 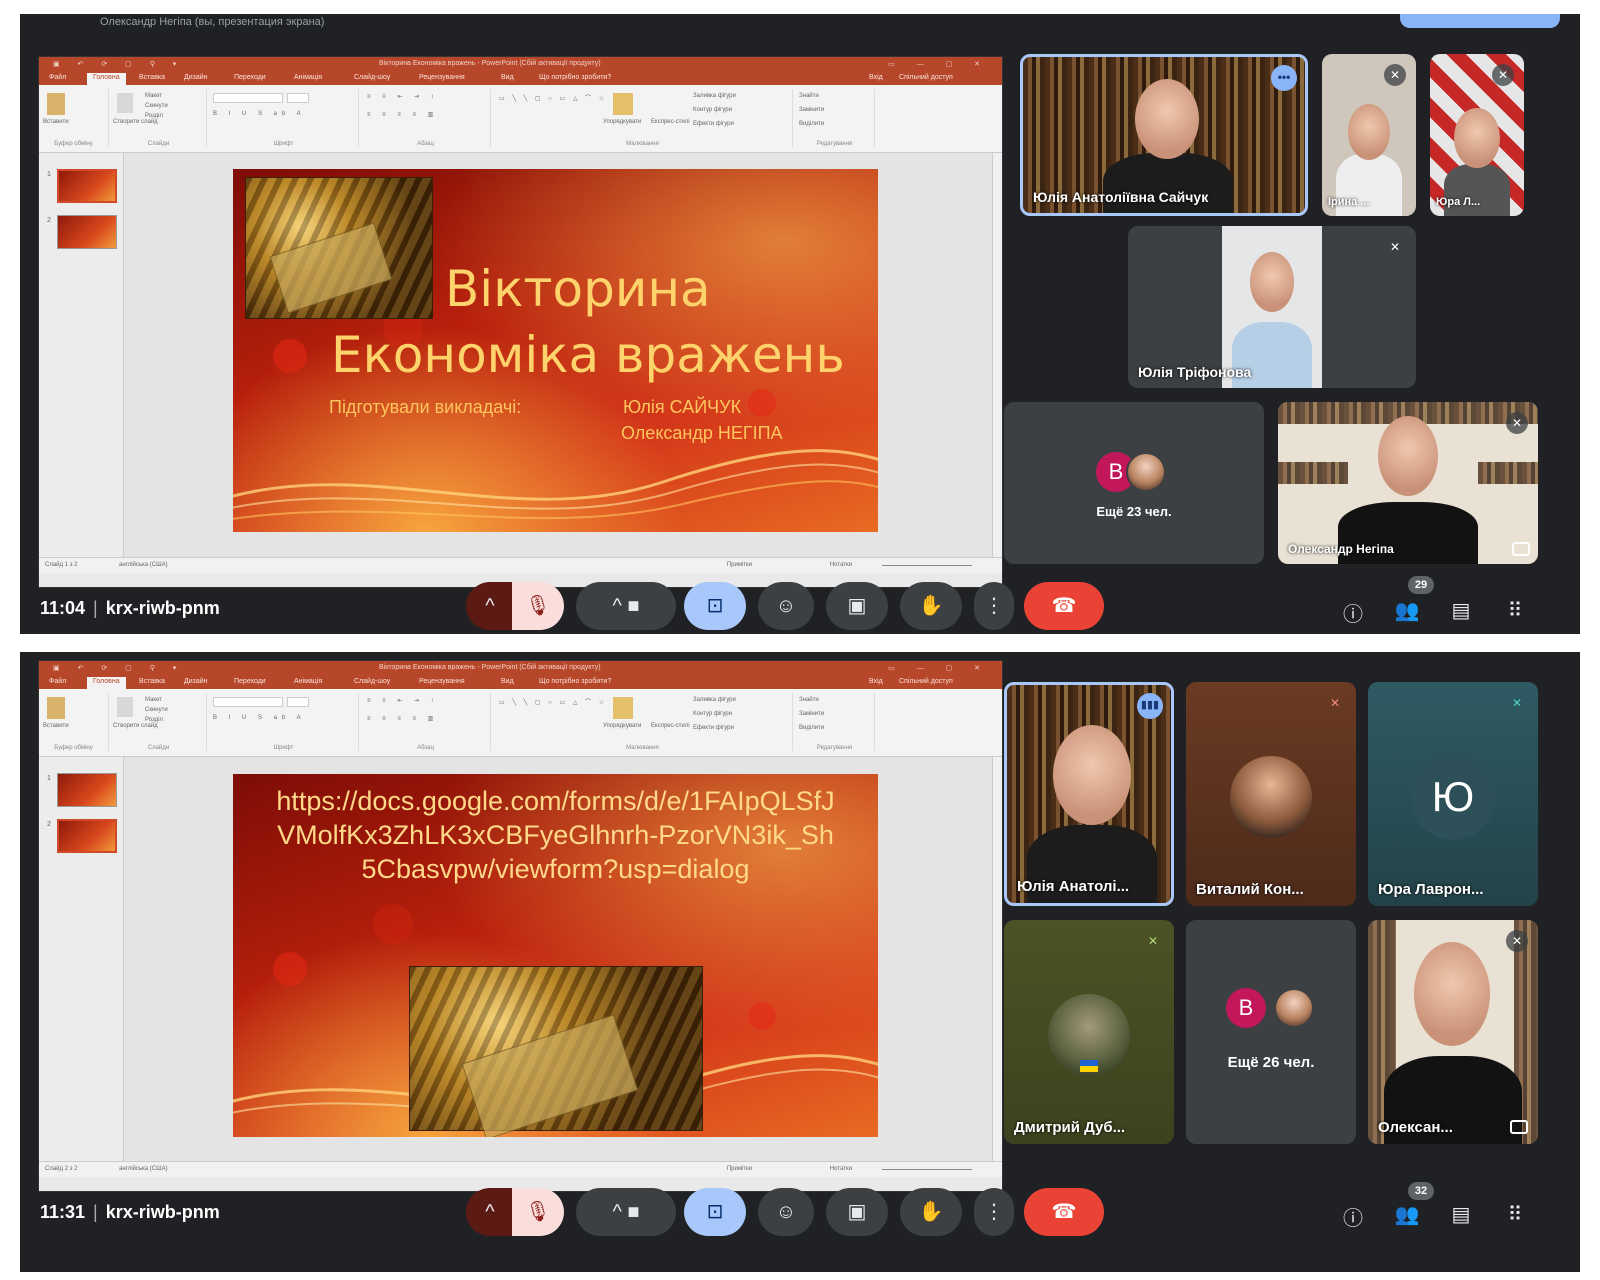 I want to click on replace-button: Замінити, so click(x=811, y=714).